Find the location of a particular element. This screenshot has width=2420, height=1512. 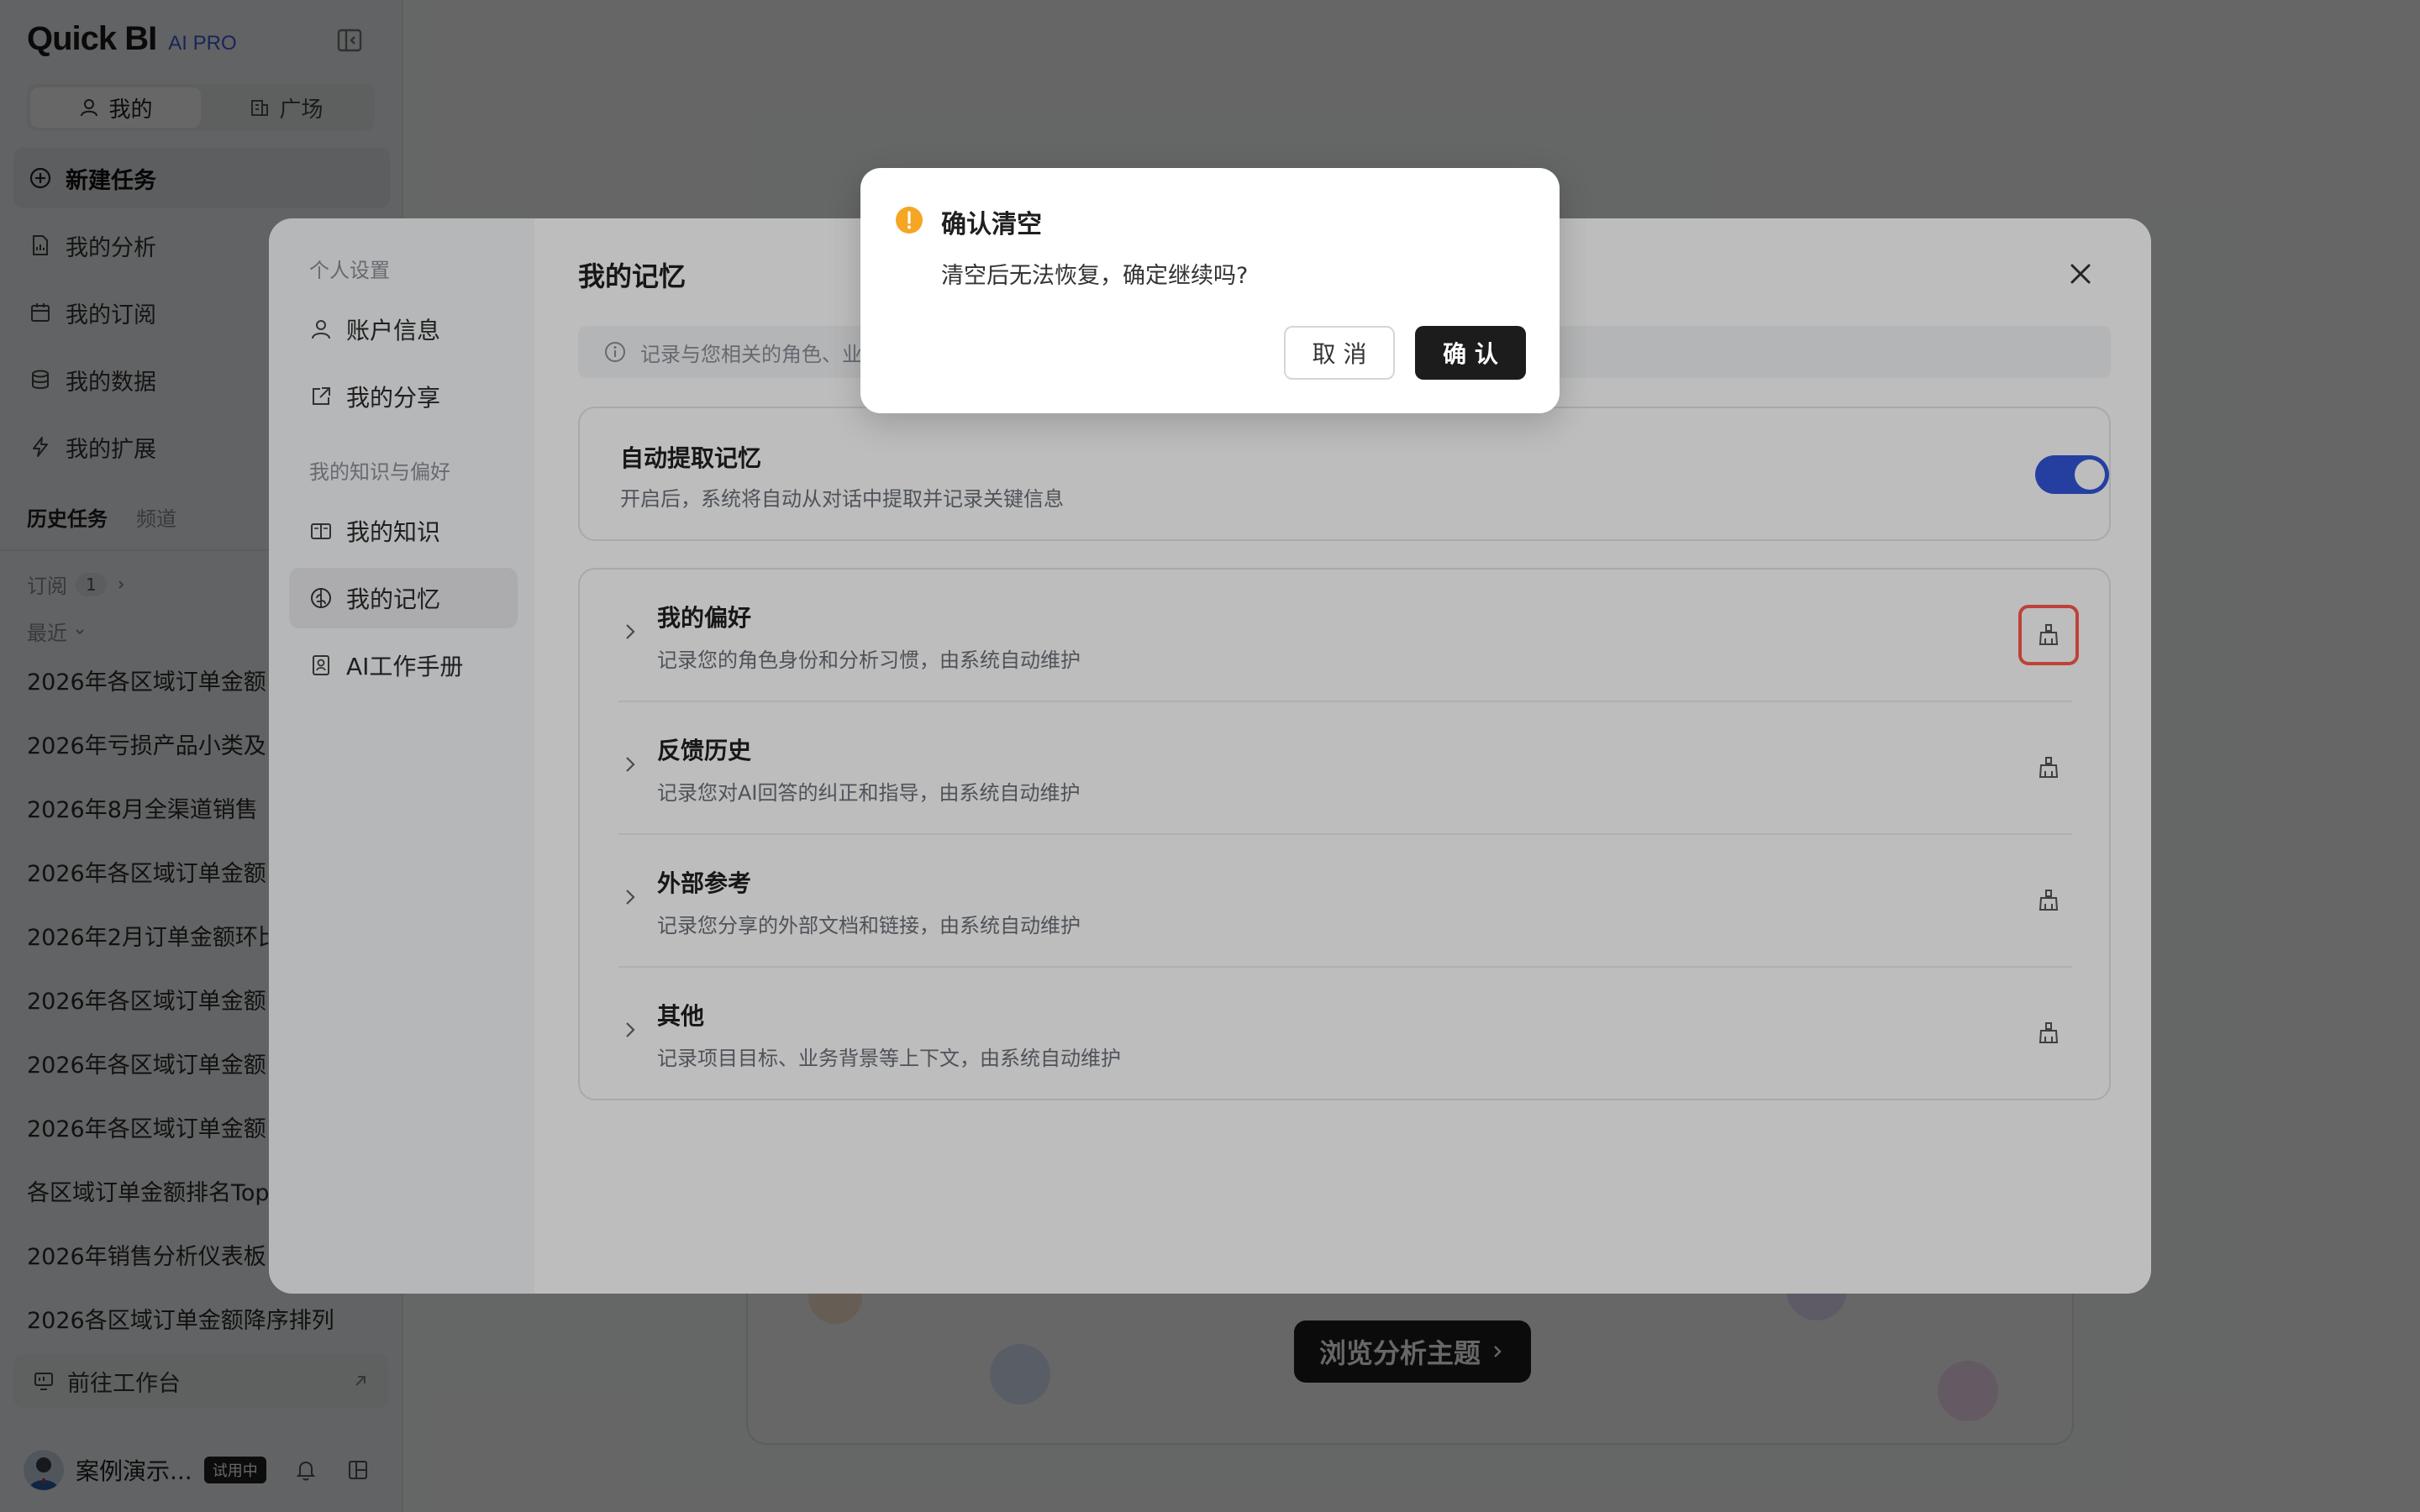

confirm-title: 确认清空 is located at coordinates (992, 224).